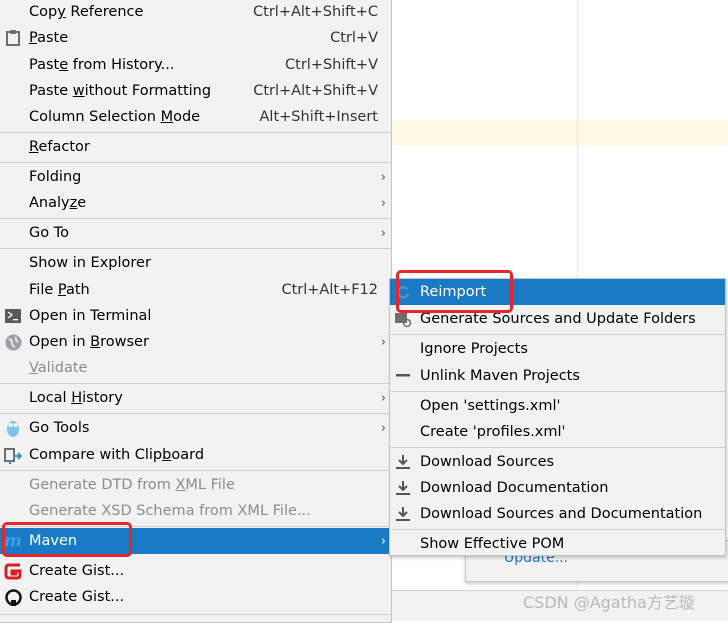 The width and height of the screenshot is (728, 623). Describe the element at coordinates (59, 147) in the screenshot. I see `menu-item-label: Refactor` at that location.